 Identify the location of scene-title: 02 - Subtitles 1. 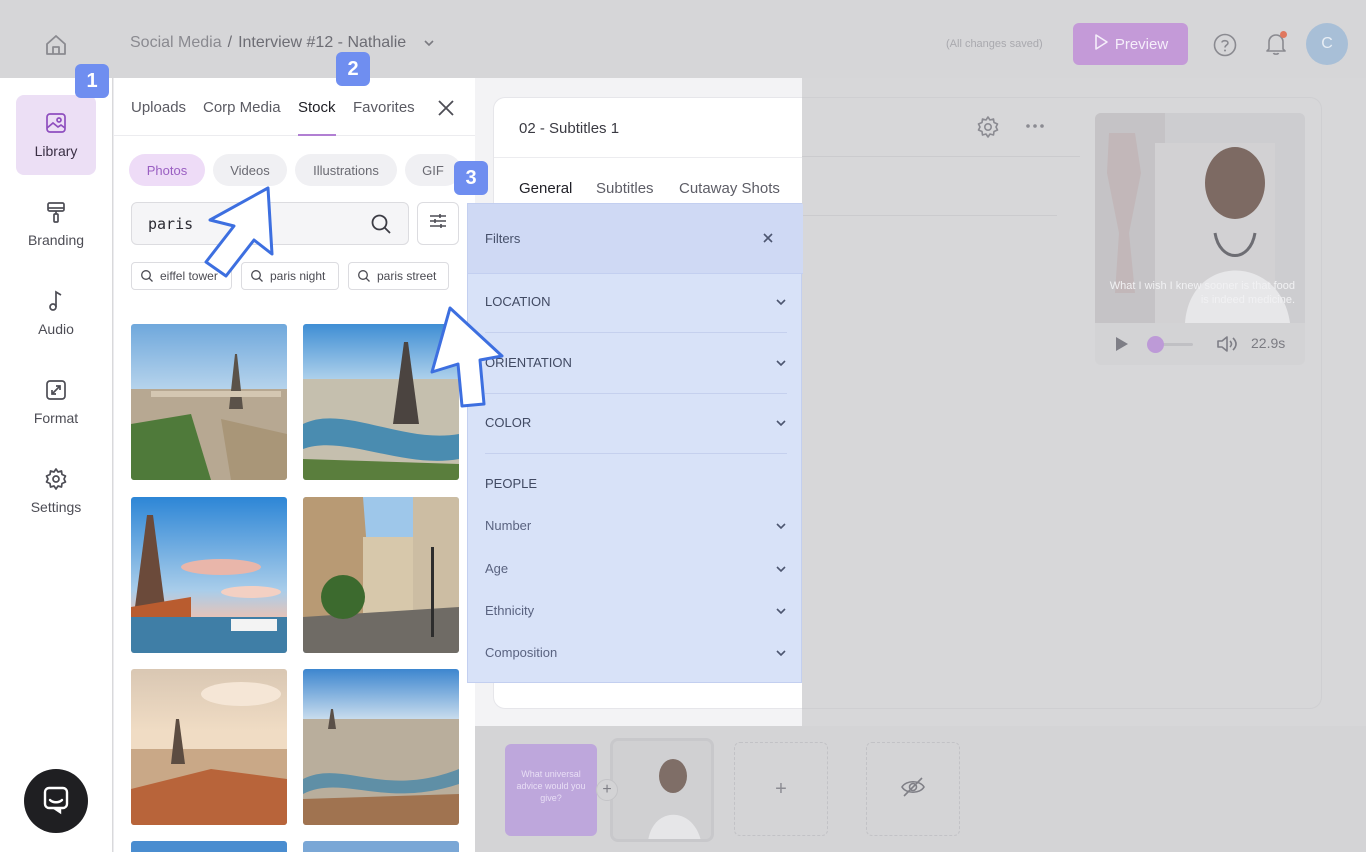
(569, 128).